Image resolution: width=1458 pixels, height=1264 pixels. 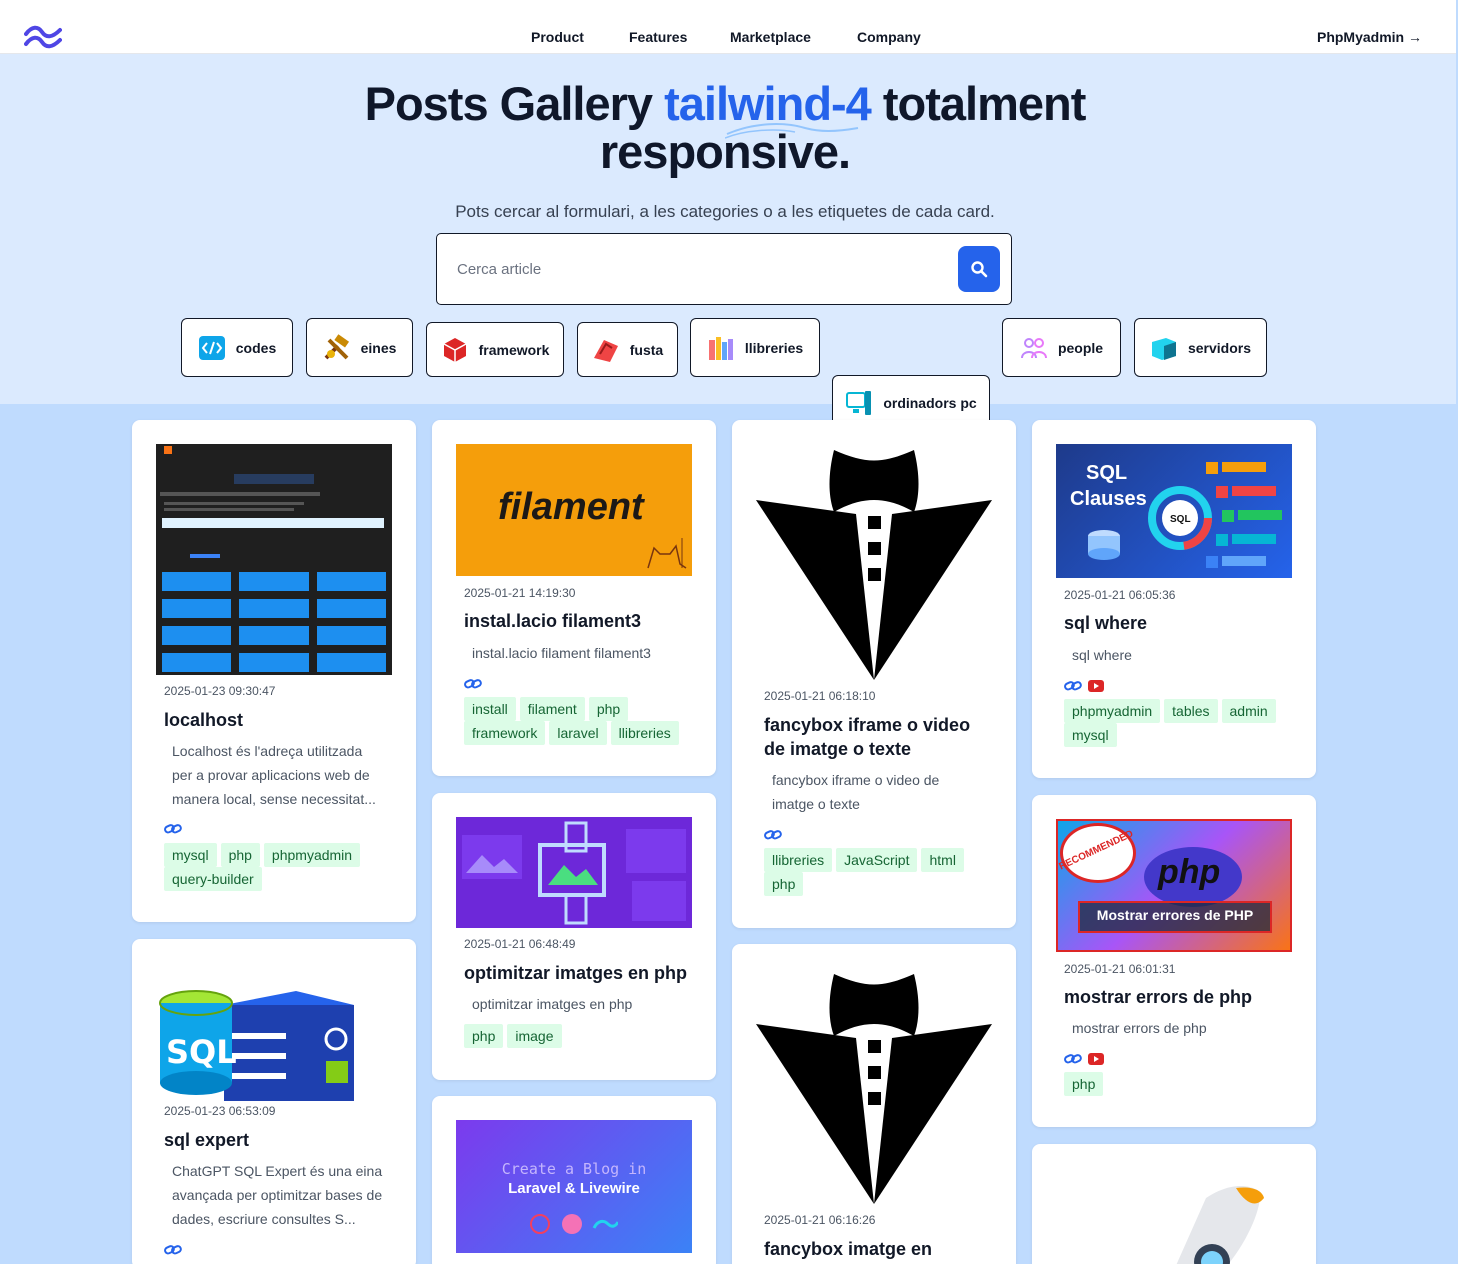 What do you see at coordinates (942, 860) in the screenshot?
I see `tag: html` at bounding box center [942, 860].